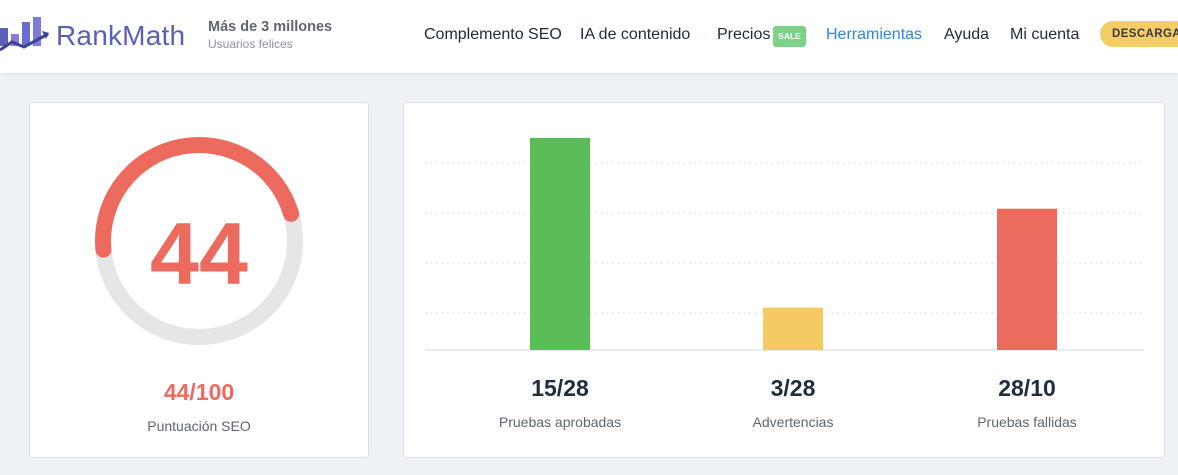 The image size is (1178, 475). What do you see at coordinates (1044, 35) in the screenshot?
I see `nav-mi-cuenta: Mi cuenta` at bounding box center [1044, 35].